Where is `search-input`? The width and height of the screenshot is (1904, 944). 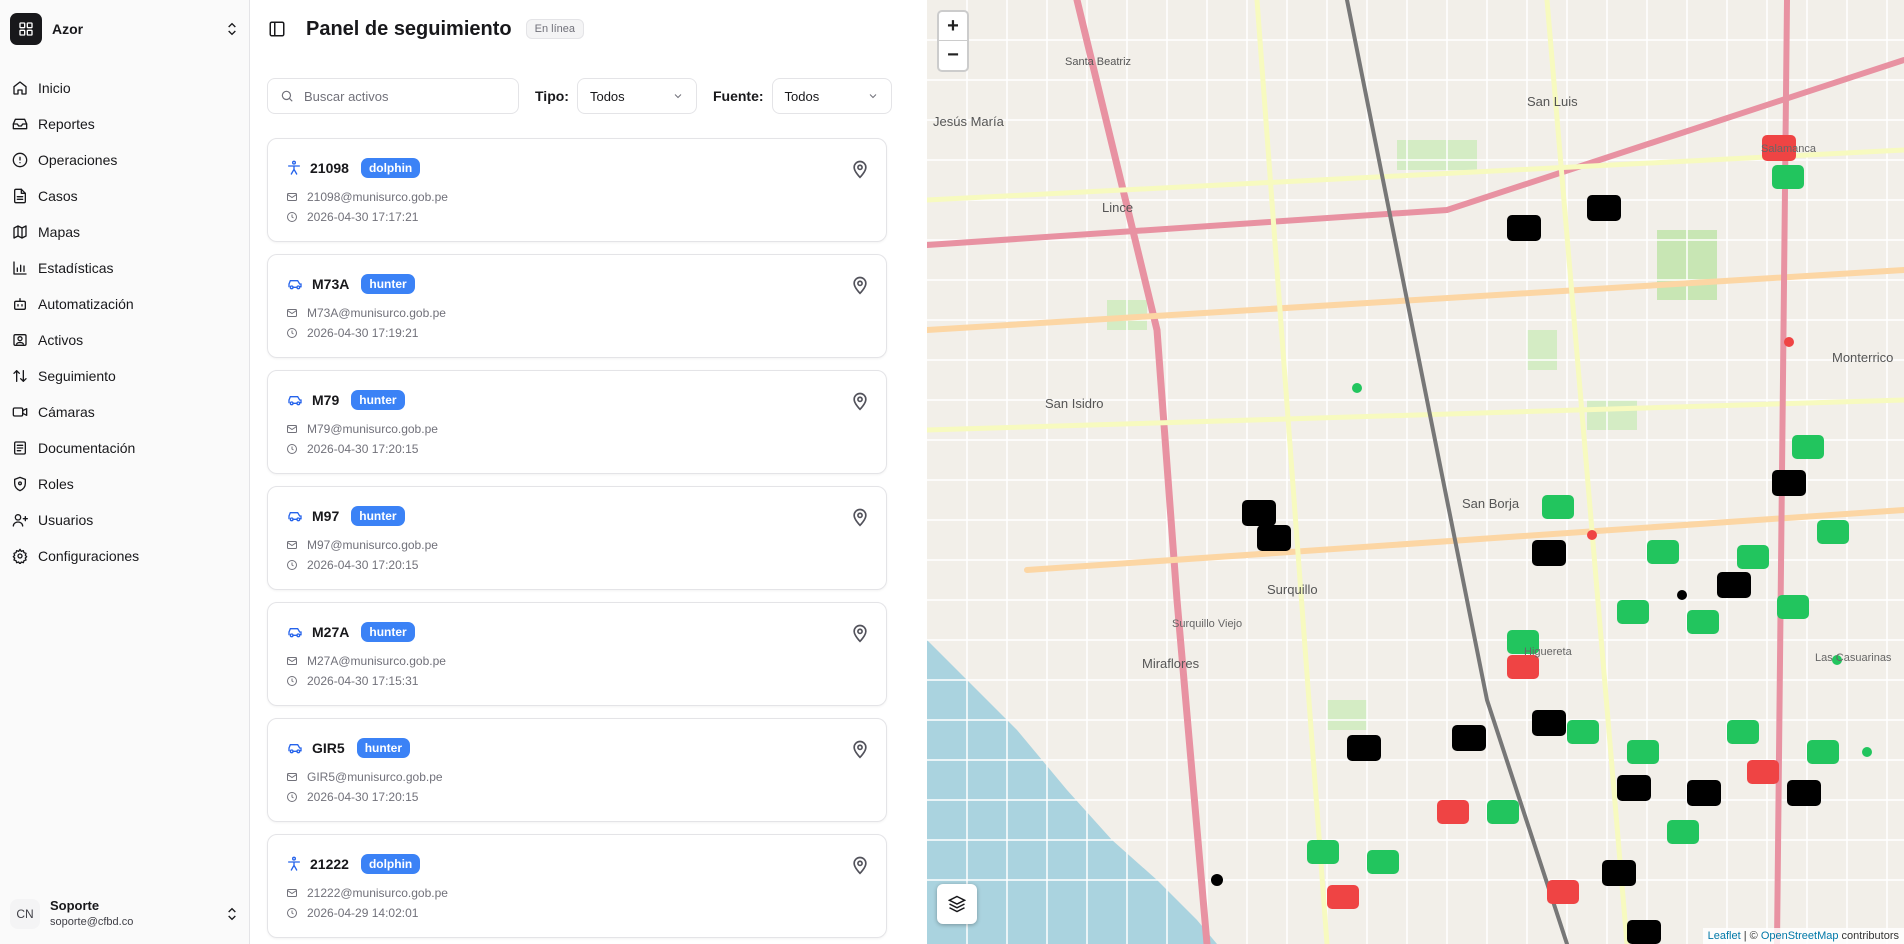
search-input is located at coordinates (404, 96).